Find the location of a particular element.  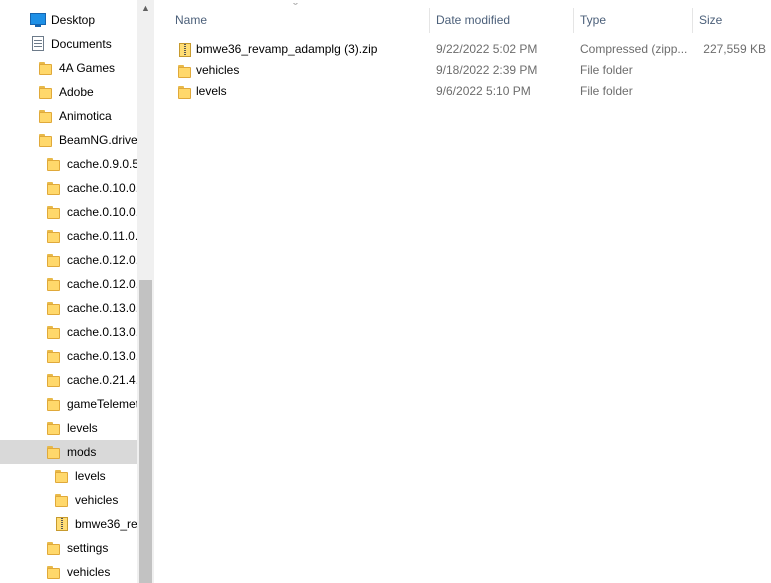

file-row: levels 9/6/2022 5:10 PM File folder is located at coordinates (462, 91).